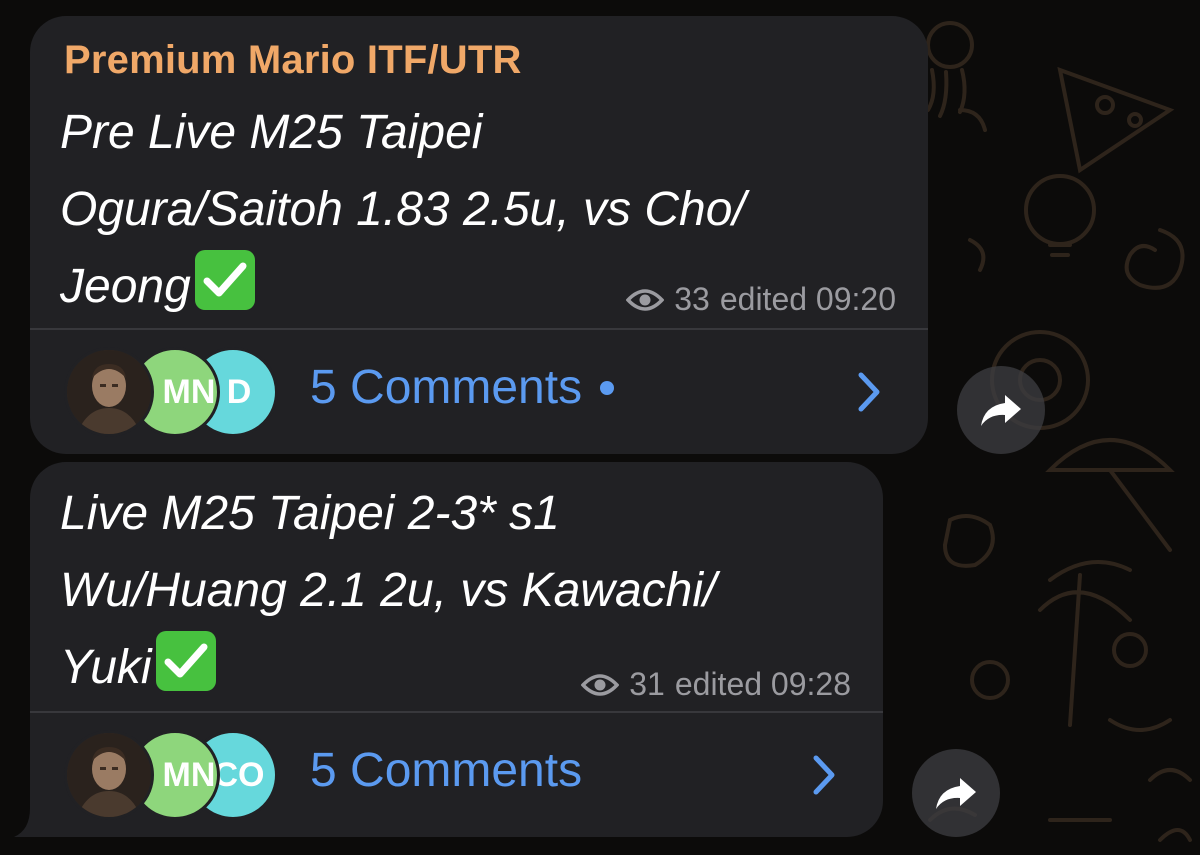 This screenshot has height=855, width=1200. What do you see at coordinates (647, 684) in the screenshot?
I see `view-count: 31` at bounding box center [647, 684].